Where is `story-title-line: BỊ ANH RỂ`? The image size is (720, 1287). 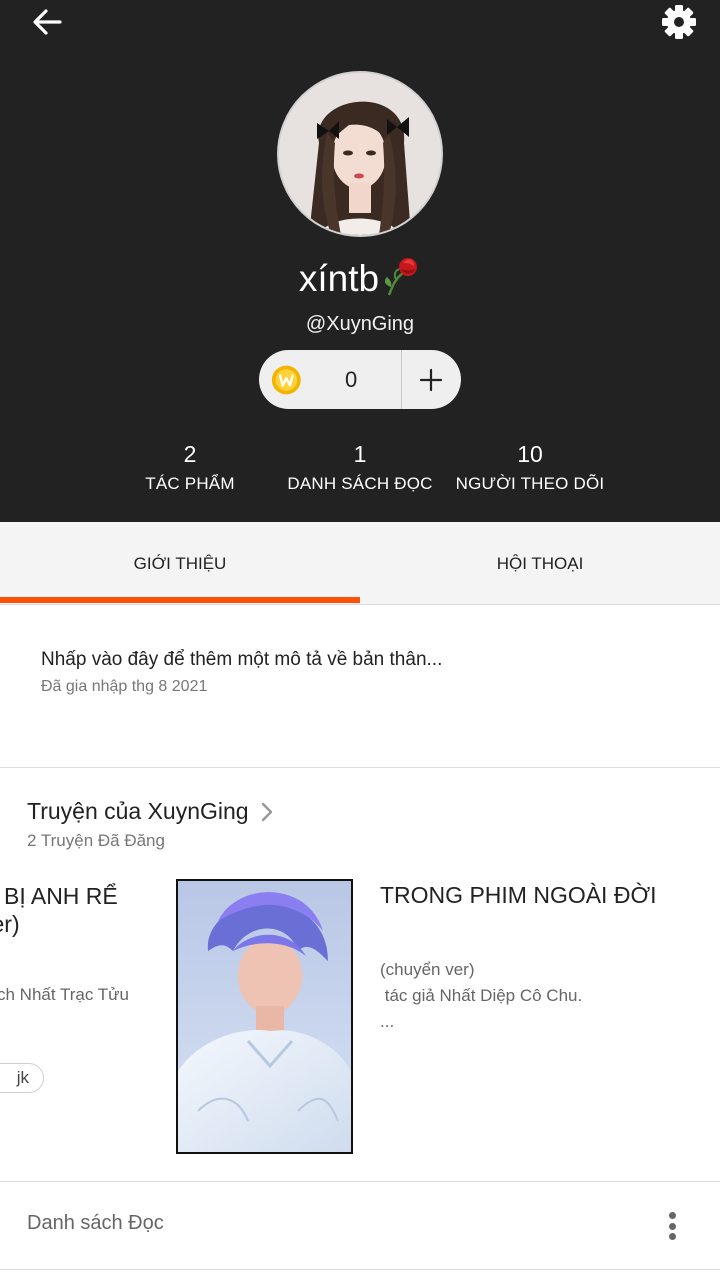 story-title-line: BỊ ANH RỂ is located at coordinates (61, 896).